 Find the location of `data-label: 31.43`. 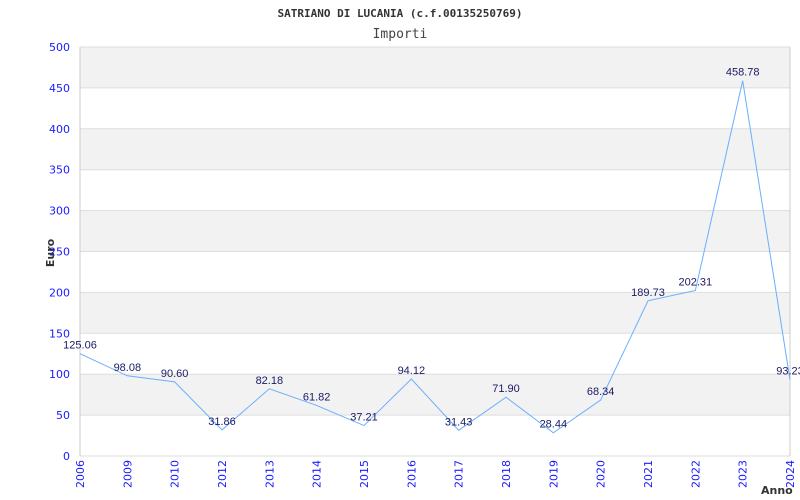

data-label: 31.43 is located at coordinates (459, 422).